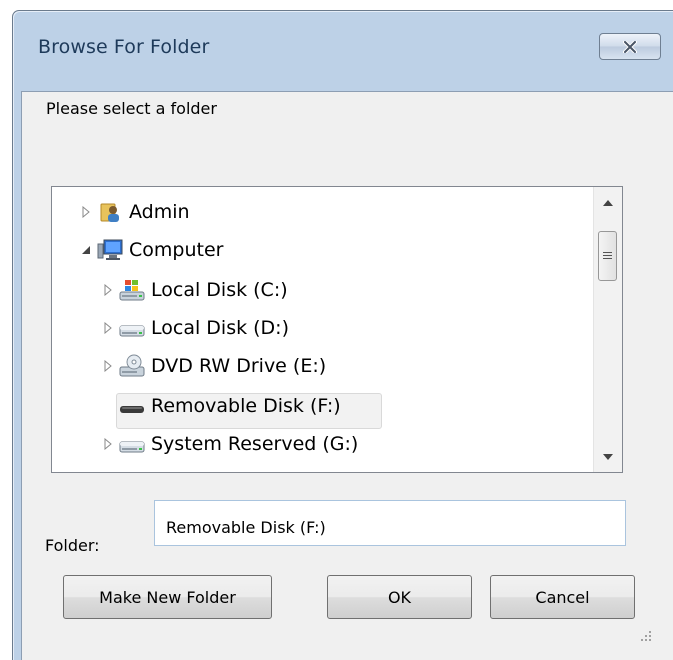 The height and width of the screenshot is (660, 673). I want to click on tree-item-label: System Reserved (G:), so click(255, 444).